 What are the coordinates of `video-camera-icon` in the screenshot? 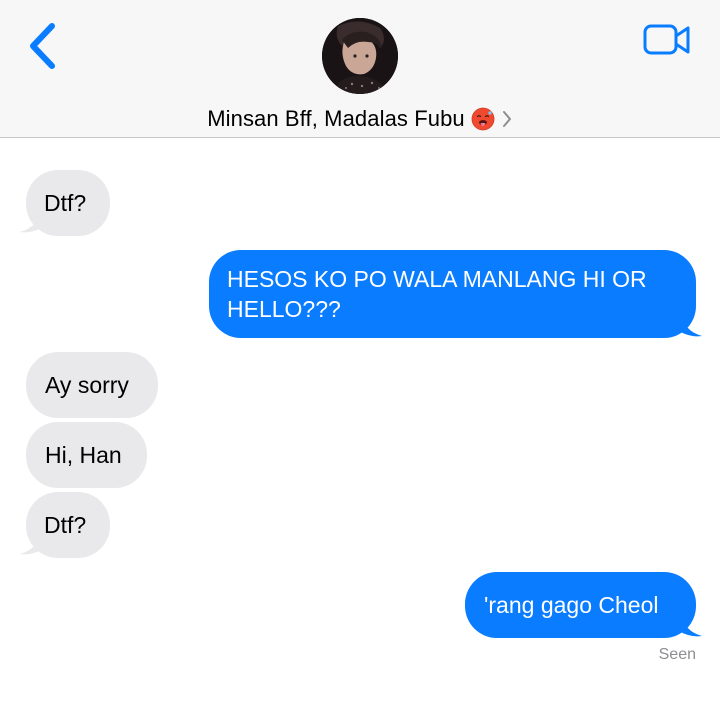 It's located at (666, 39).